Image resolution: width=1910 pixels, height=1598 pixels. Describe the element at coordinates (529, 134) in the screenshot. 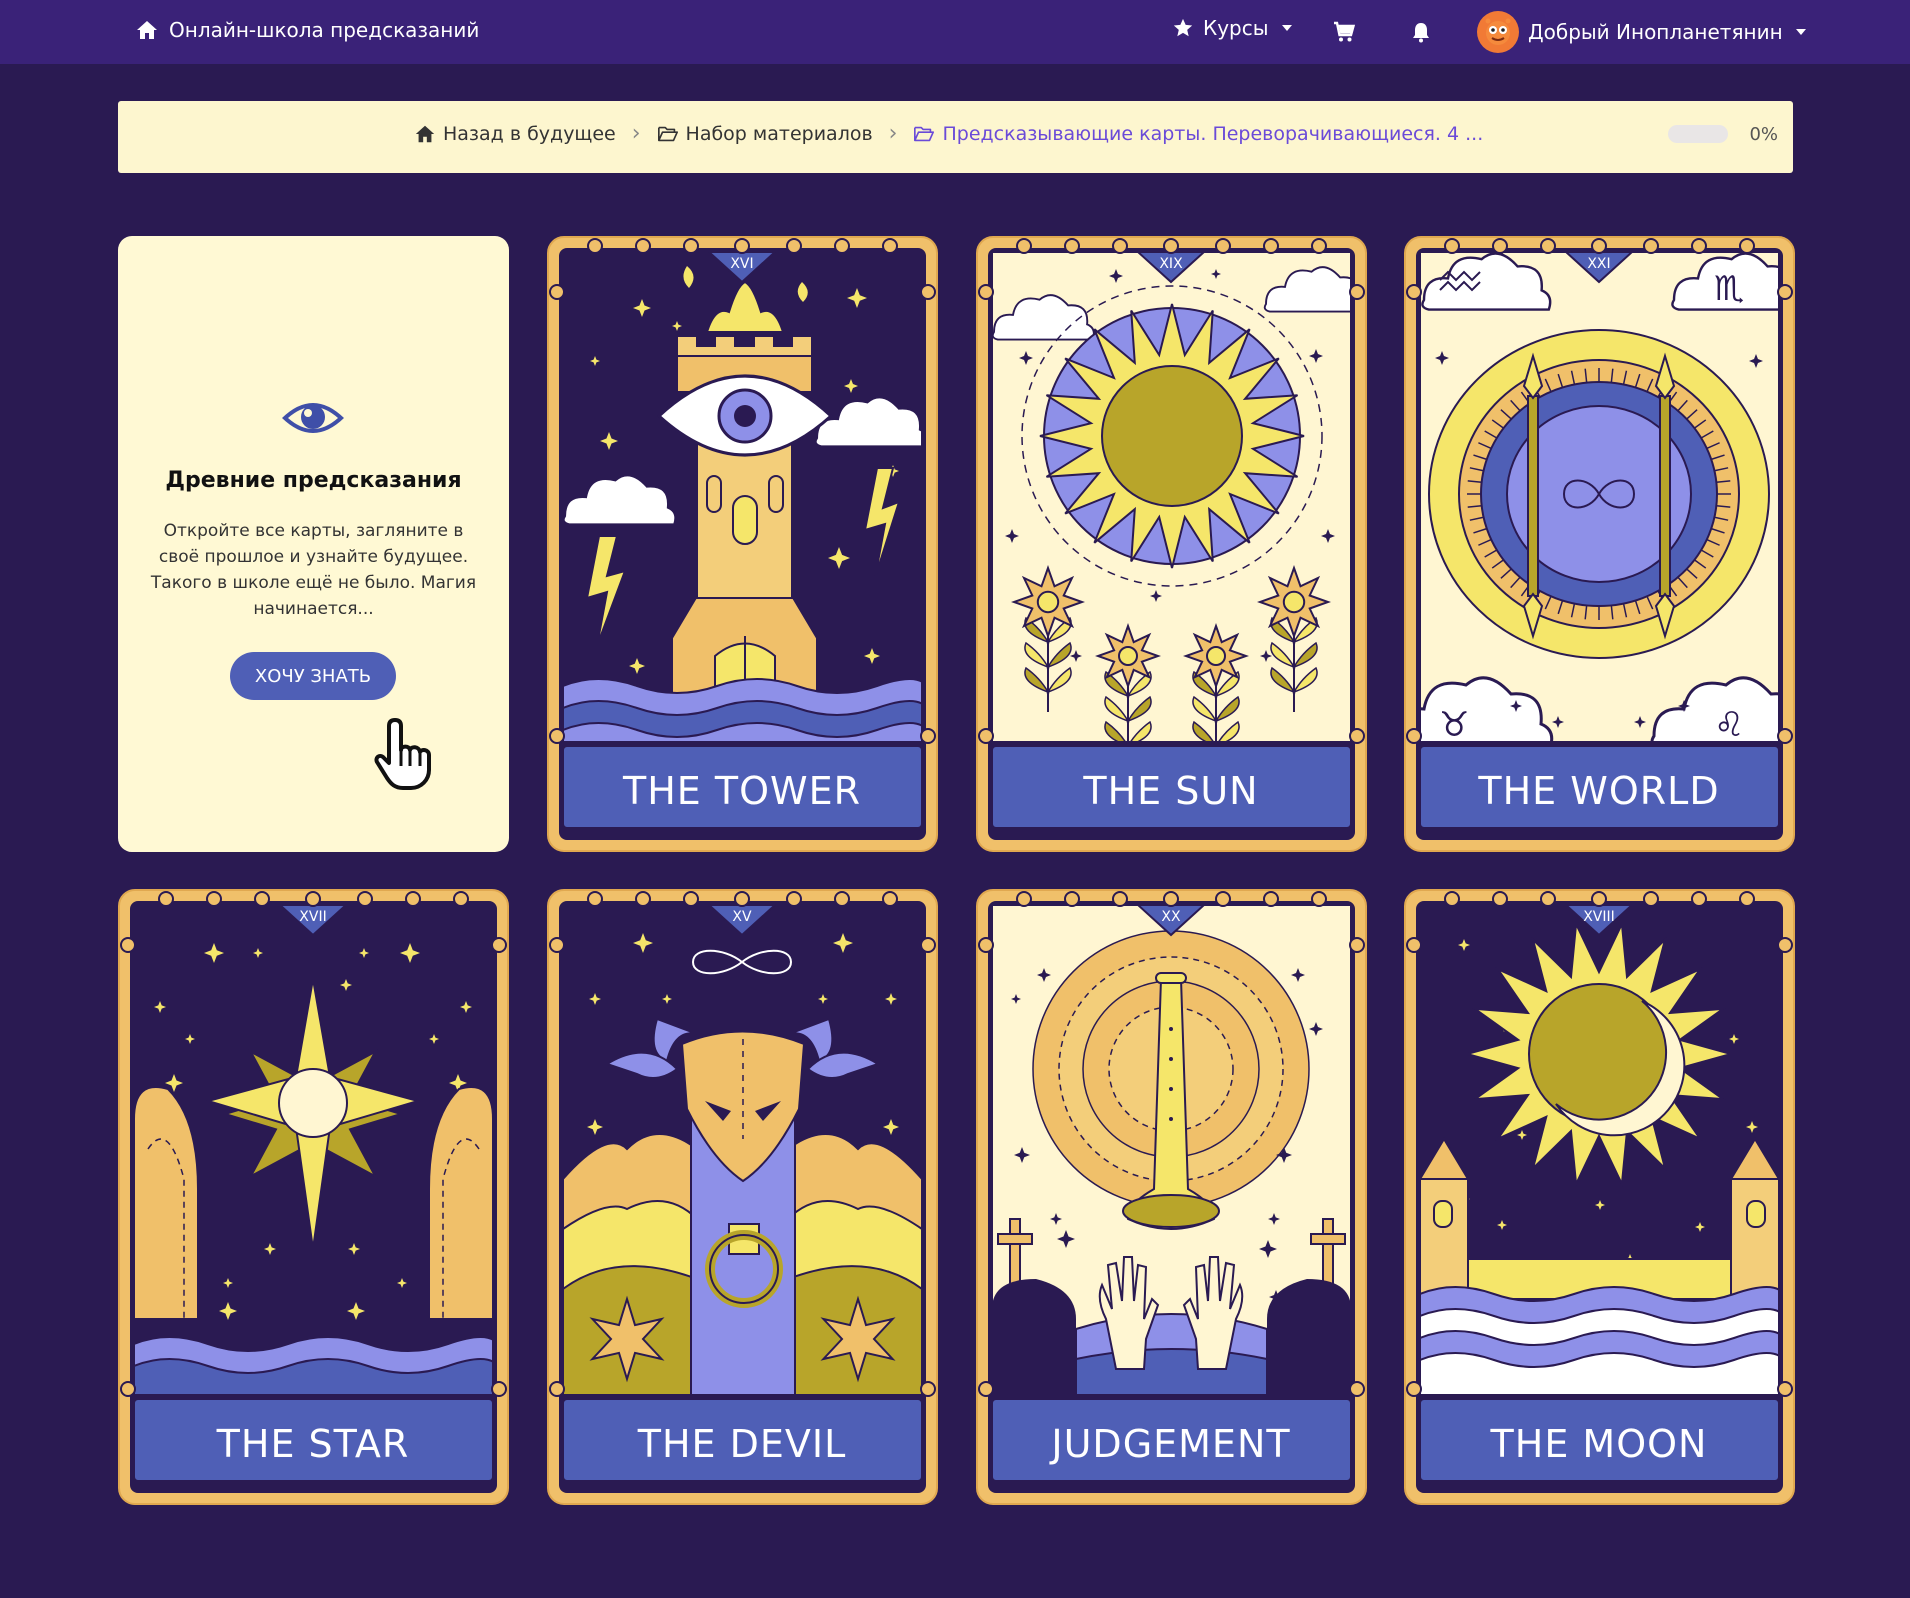

I see `breadcrumb-label: Назад в будущее` at that location.